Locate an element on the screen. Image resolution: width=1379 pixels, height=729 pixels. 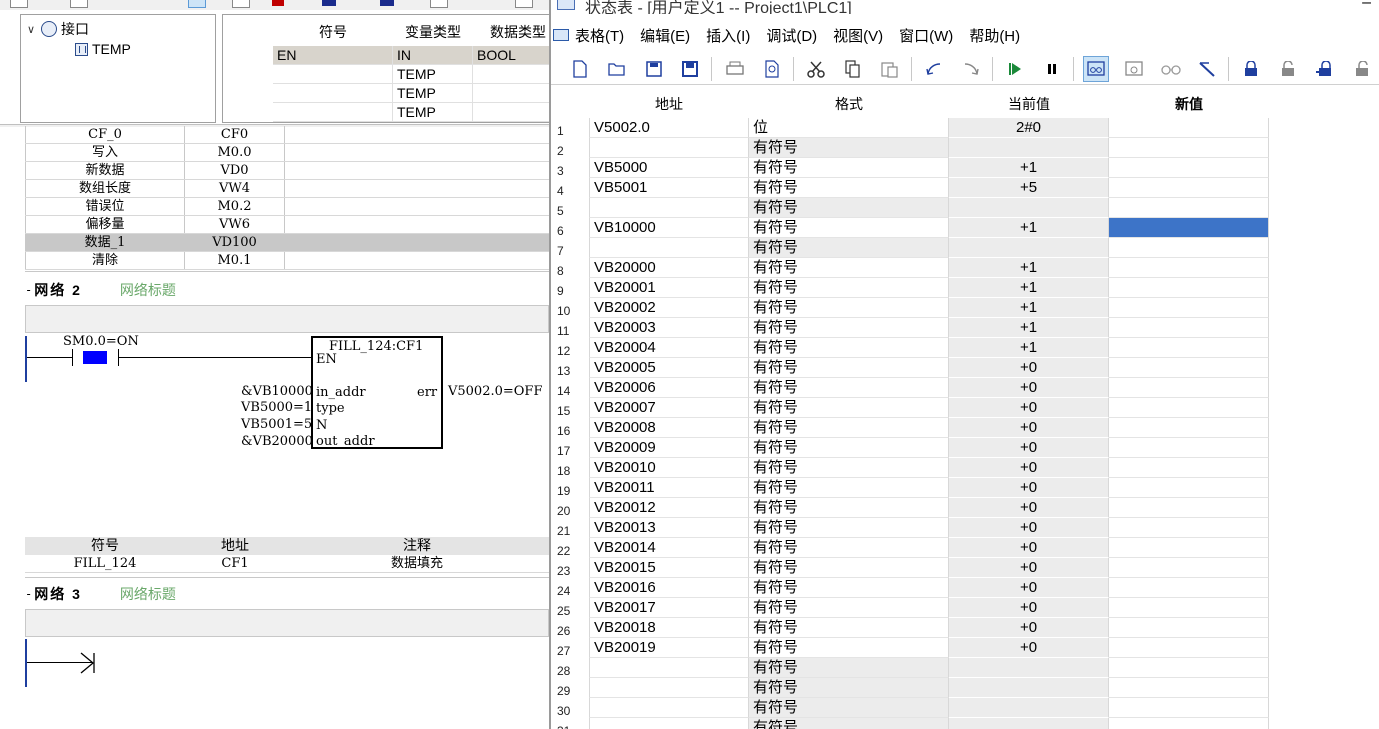
glasses-icon is located at coordinates (1171, 69).